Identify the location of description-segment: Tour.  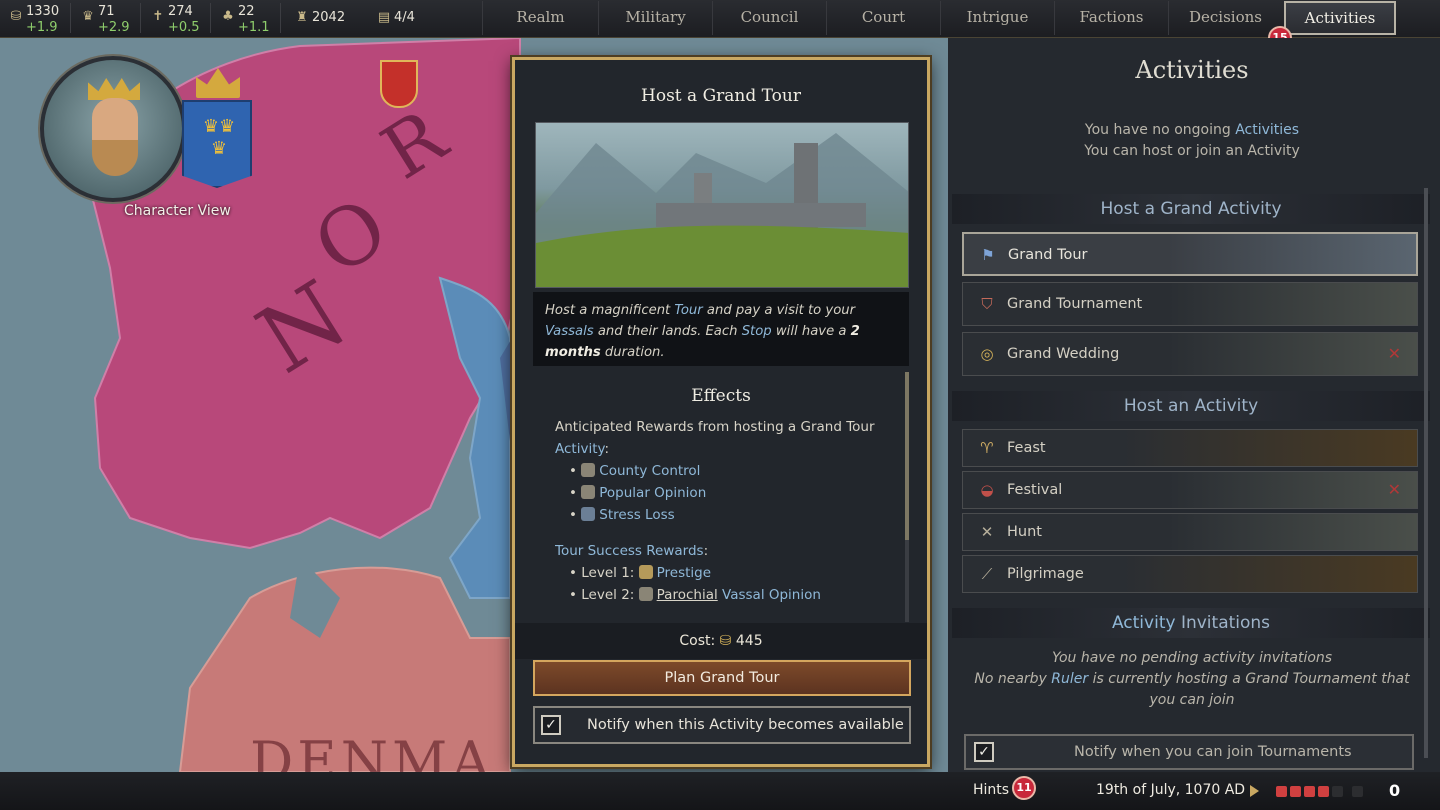
(688, 310).